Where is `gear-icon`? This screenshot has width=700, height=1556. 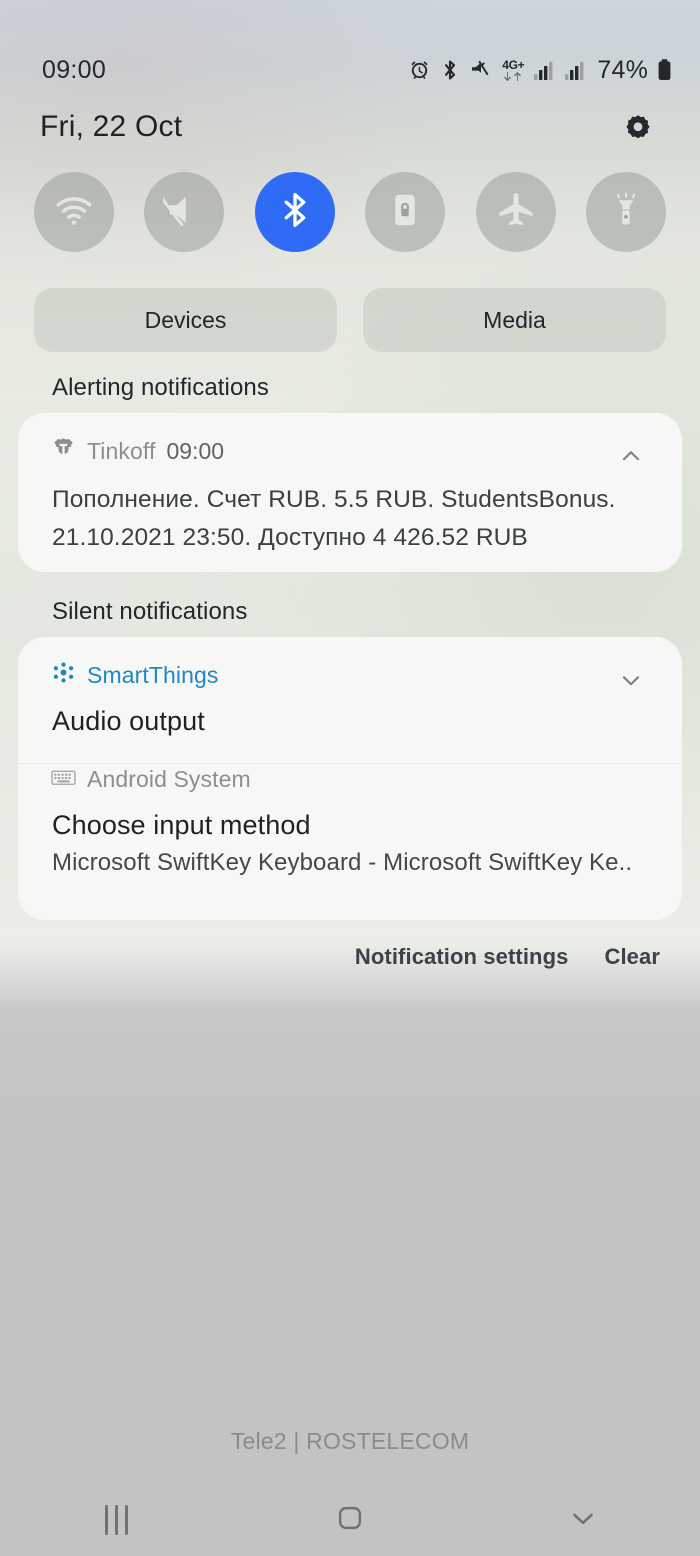
gear-icon is located at coordinates (638, 130).